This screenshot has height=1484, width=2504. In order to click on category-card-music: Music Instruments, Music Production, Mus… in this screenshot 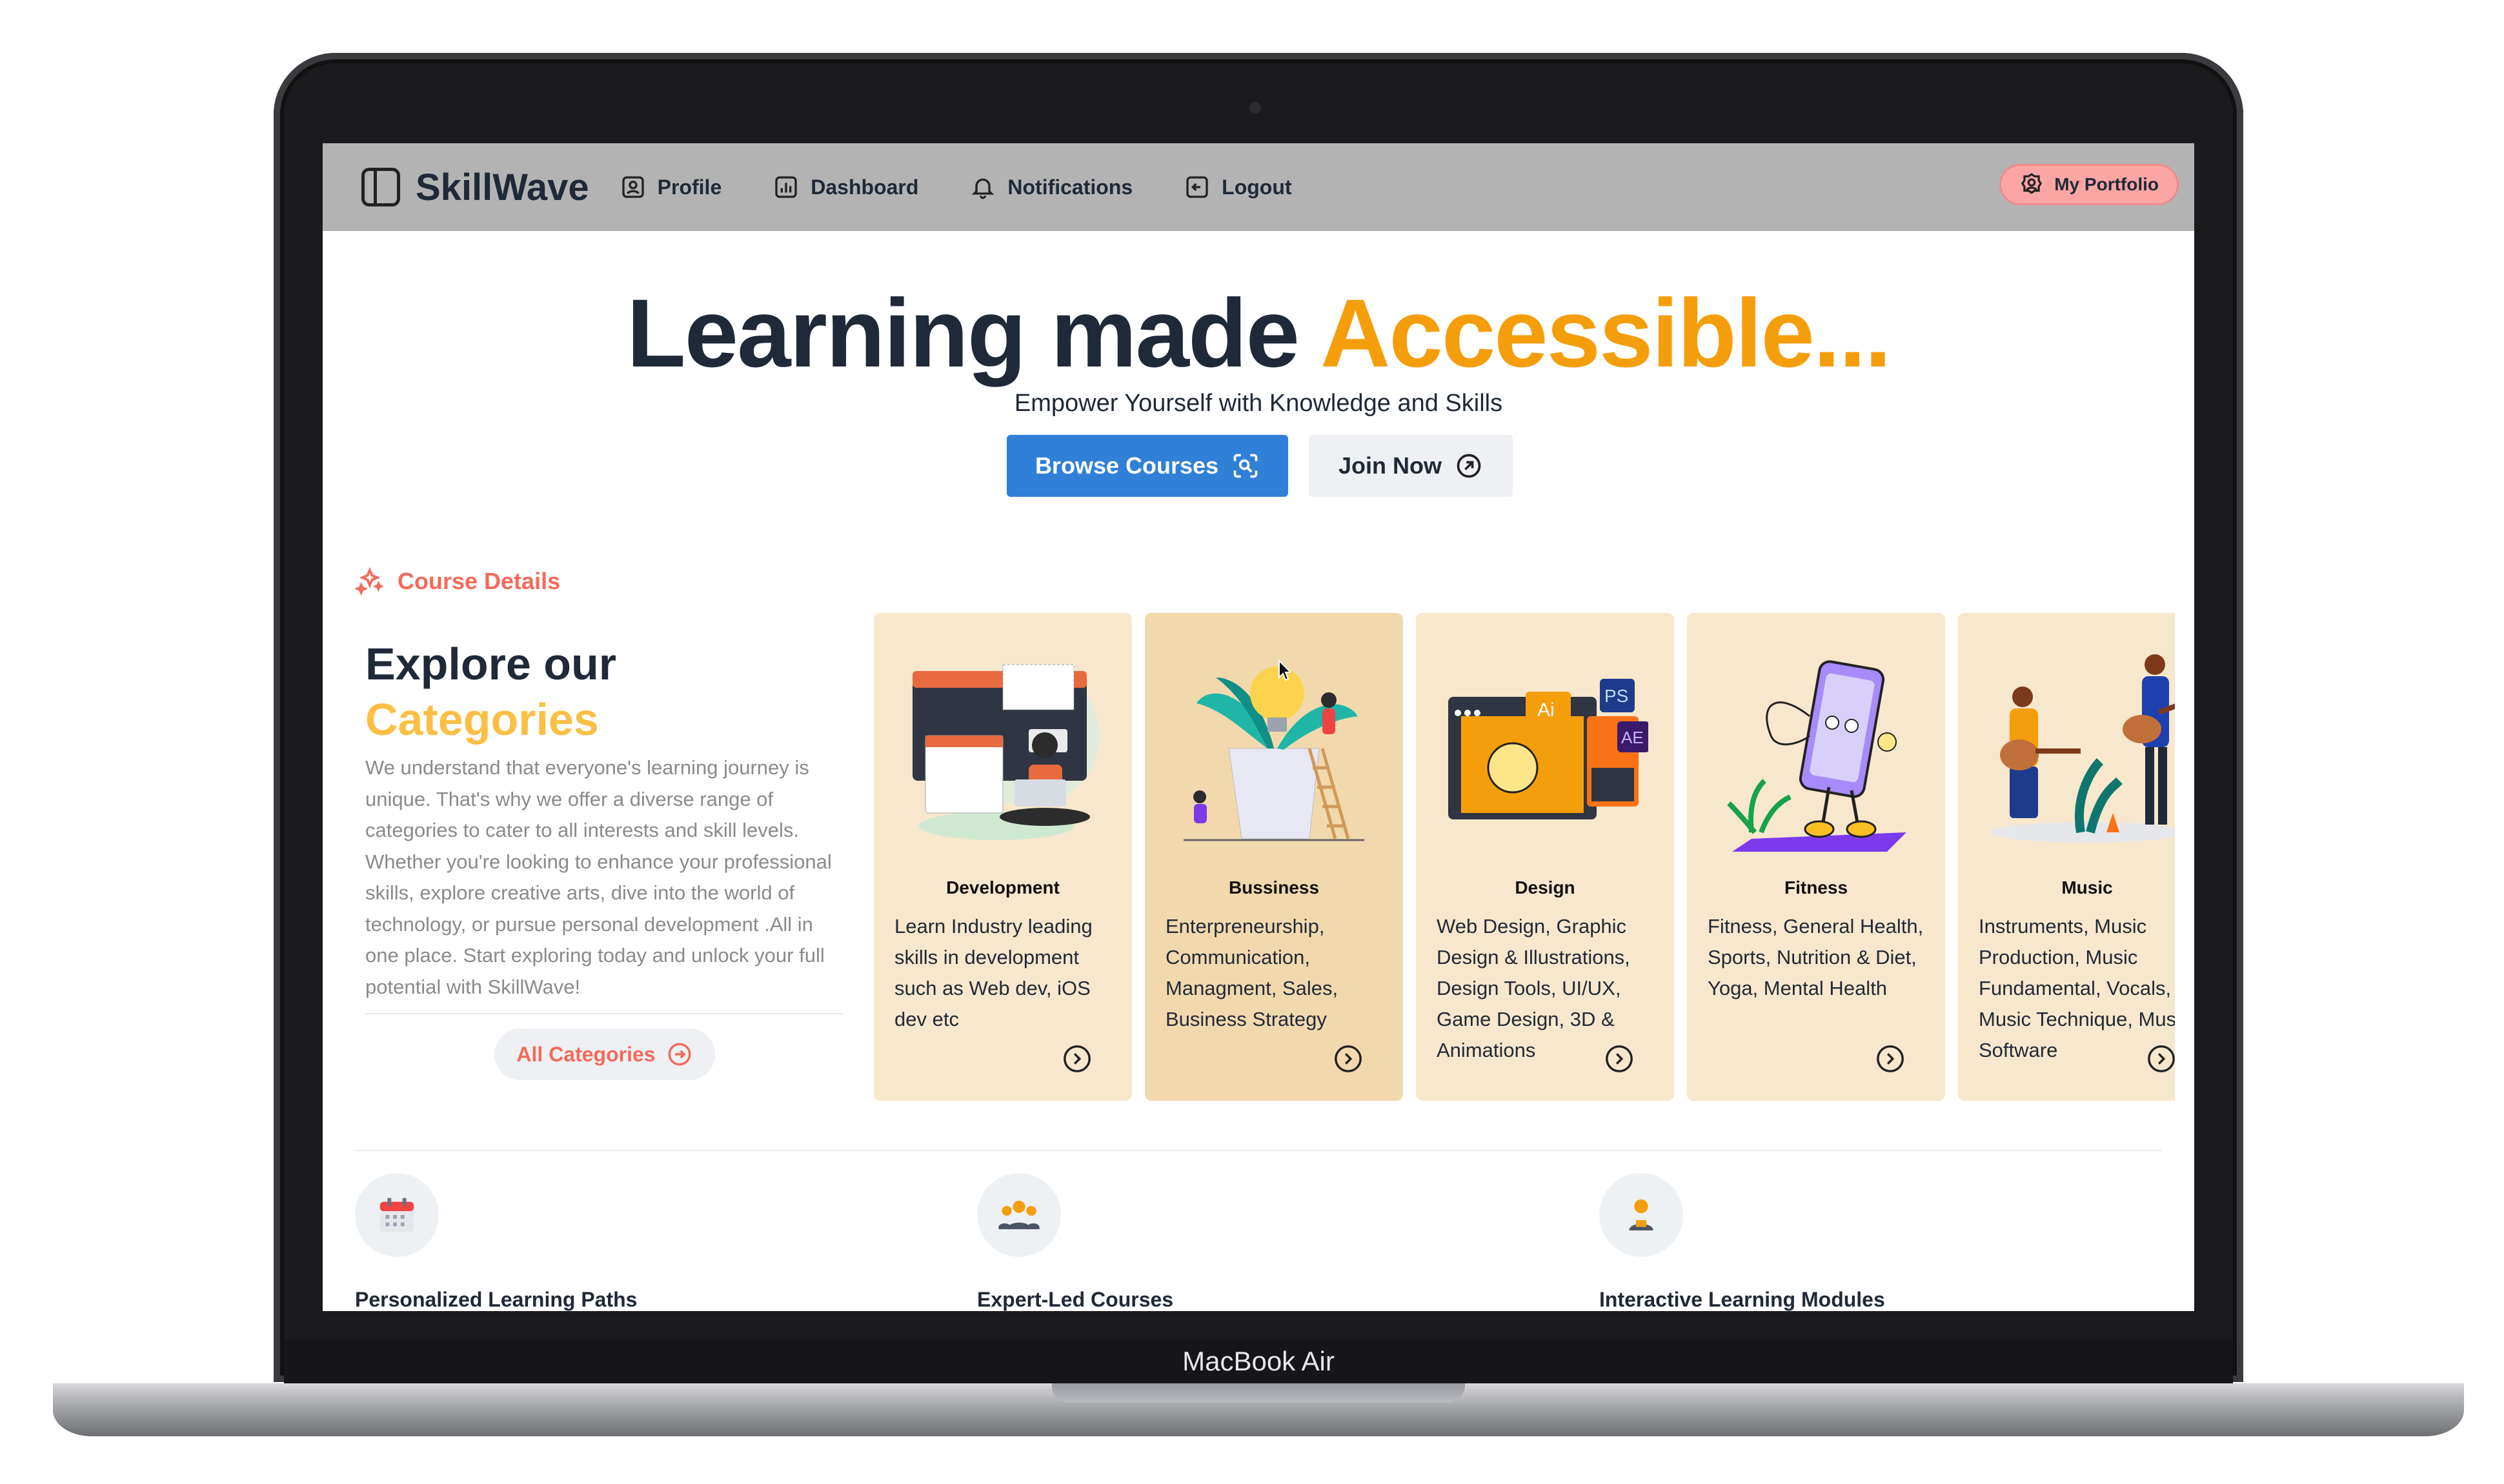, I will do `click(2067, 857)`.